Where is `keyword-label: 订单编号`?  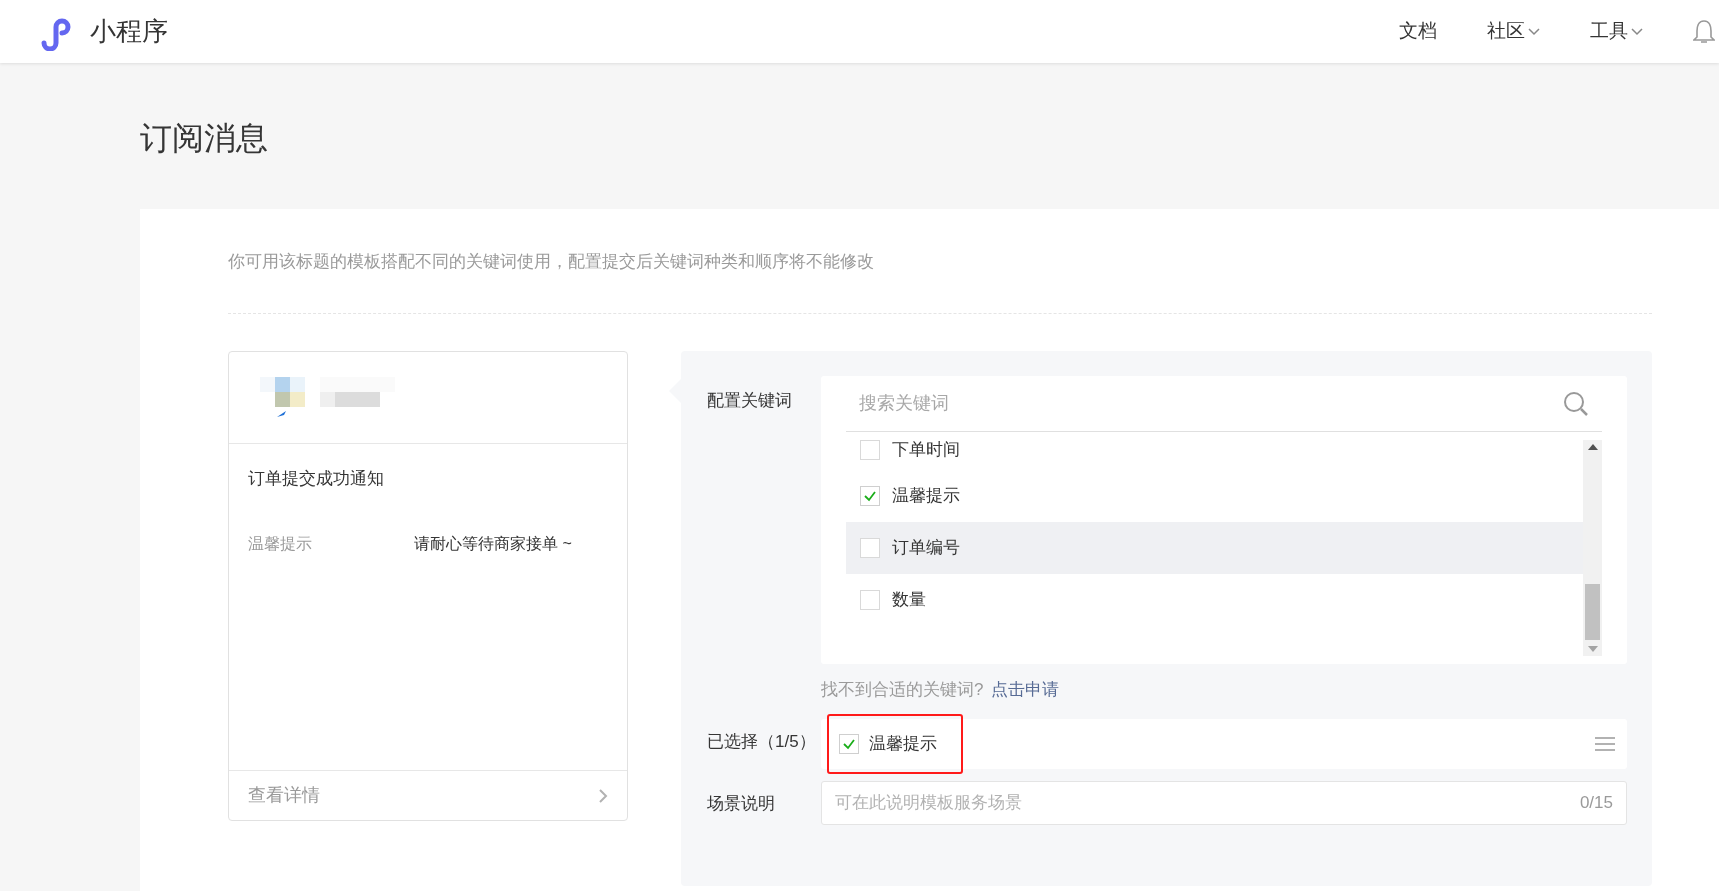 keyword-label: 订单编号 is located at coordinates (926, 548).